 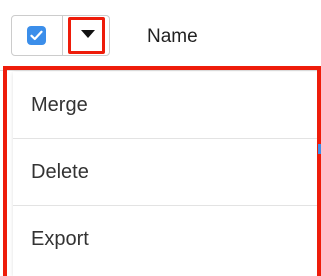 I want to click on column-header-name: Name, so click(x=172, y=37).